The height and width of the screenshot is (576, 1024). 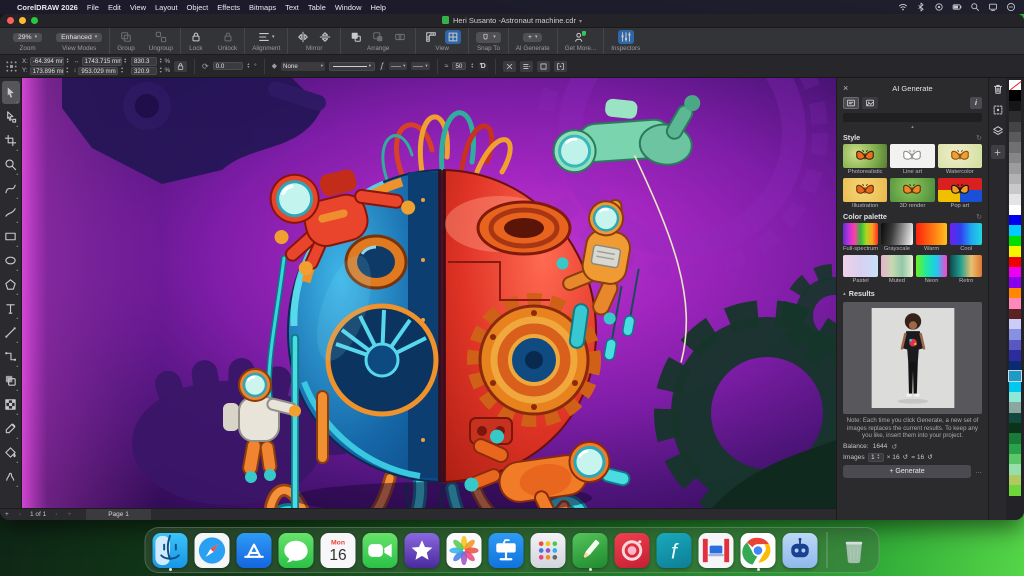 What do you see at coordinates (11, 212) in the screenshot?
I see `artistic-media-tool` at bounding box center [11, 212].